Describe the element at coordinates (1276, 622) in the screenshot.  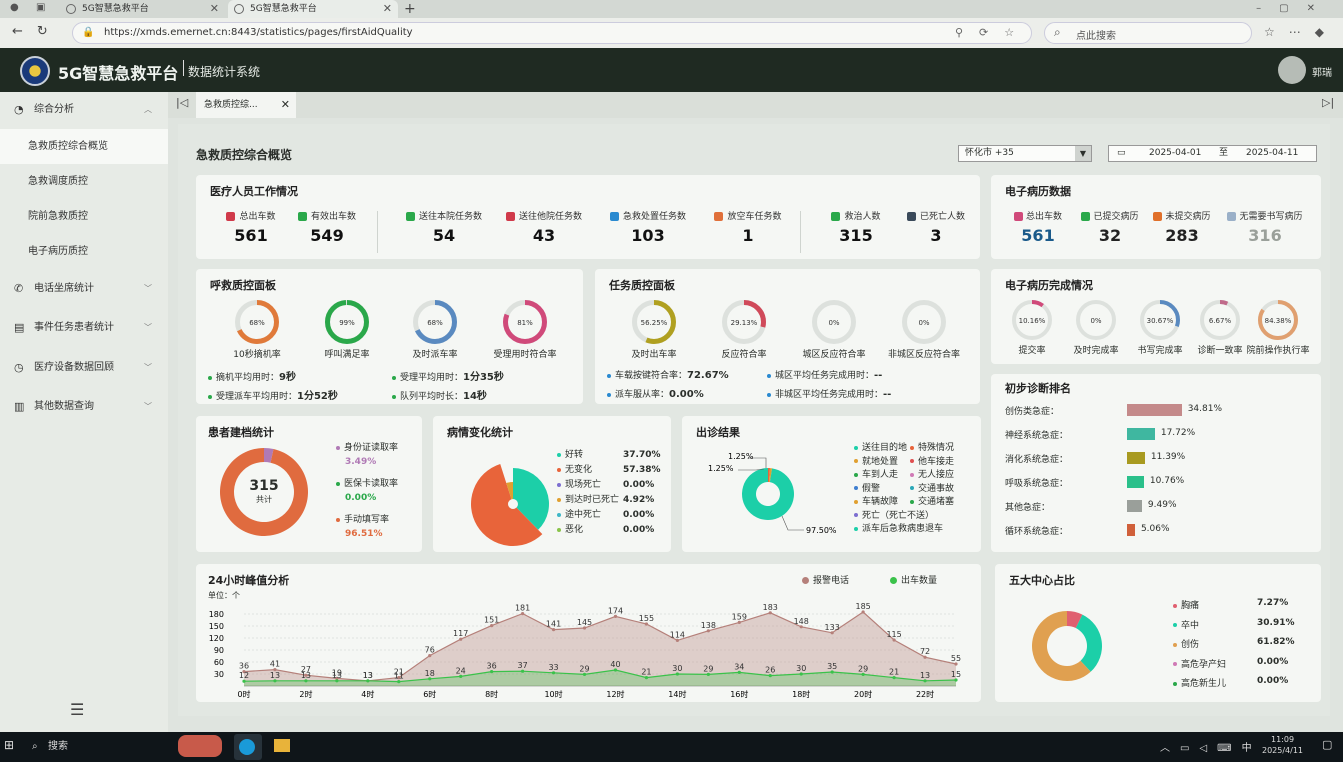
I see `legend-value: 30.91%` at that location.